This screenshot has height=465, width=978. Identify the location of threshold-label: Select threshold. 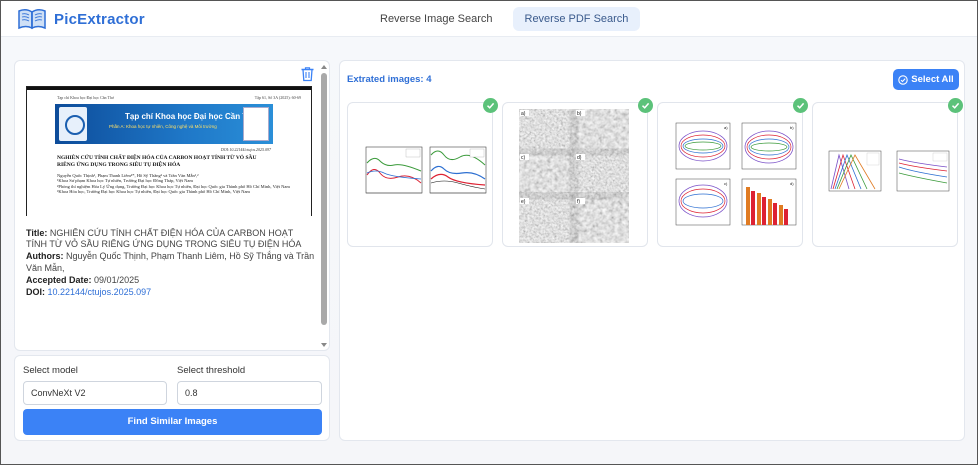
(211, 370).